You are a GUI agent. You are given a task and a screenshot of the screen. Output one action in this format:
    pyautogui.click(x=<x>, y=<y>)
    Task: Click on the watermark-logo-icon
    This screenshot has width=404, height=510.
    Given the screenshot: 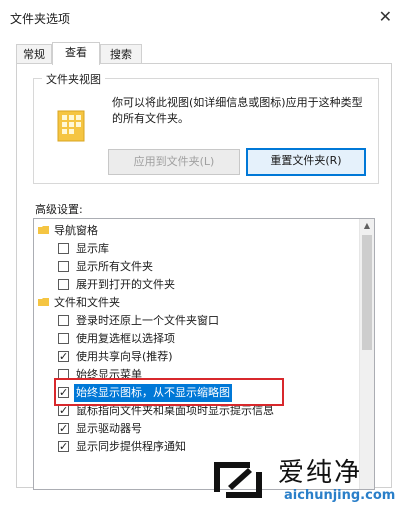 What is the action you would take?
    pyautogui.click(x=238, y=480)
    